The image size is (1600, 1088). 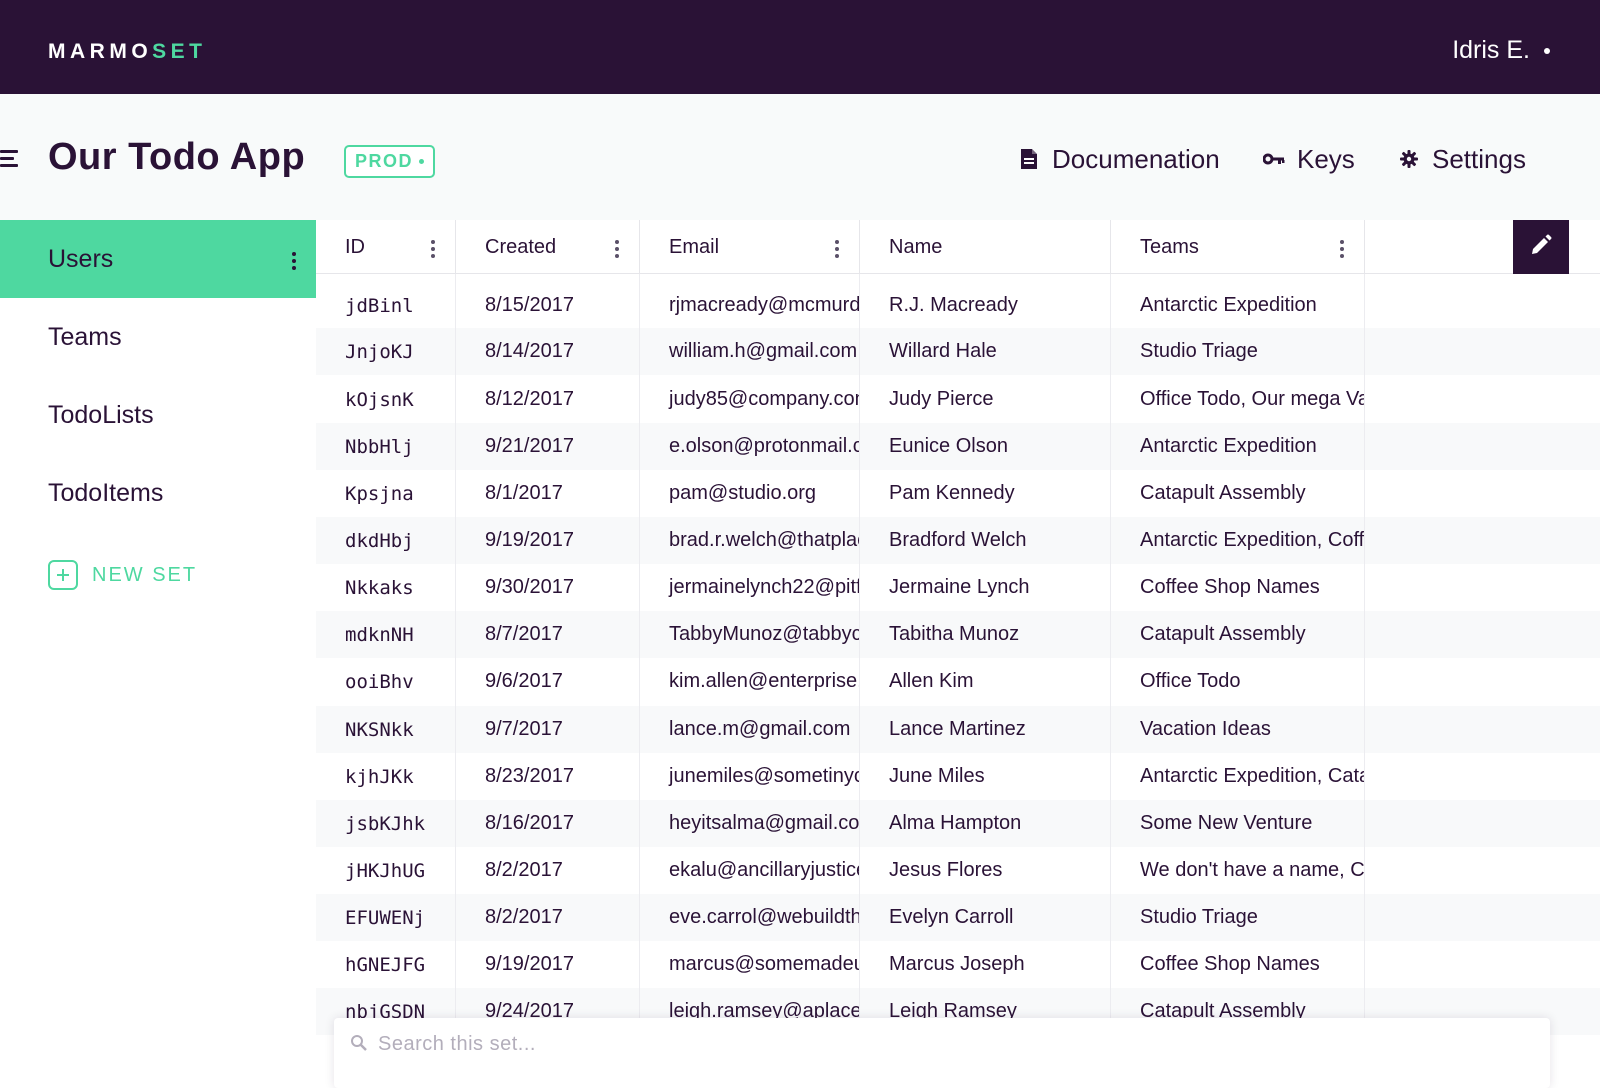 I want to click on table-cell-email: e.olson@protonmail.co, so click(x=750, y=446).